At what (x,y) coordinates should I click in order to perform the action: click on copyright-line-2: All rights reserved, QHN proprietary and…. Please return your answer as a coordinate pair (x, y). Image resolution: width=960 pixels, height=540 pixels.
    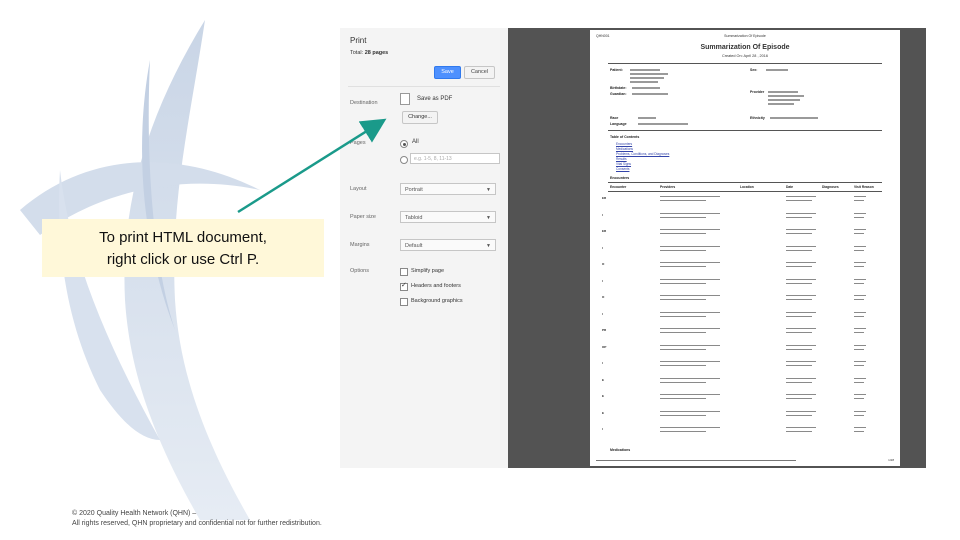
    Looking at the image, I should click on (197, 523).